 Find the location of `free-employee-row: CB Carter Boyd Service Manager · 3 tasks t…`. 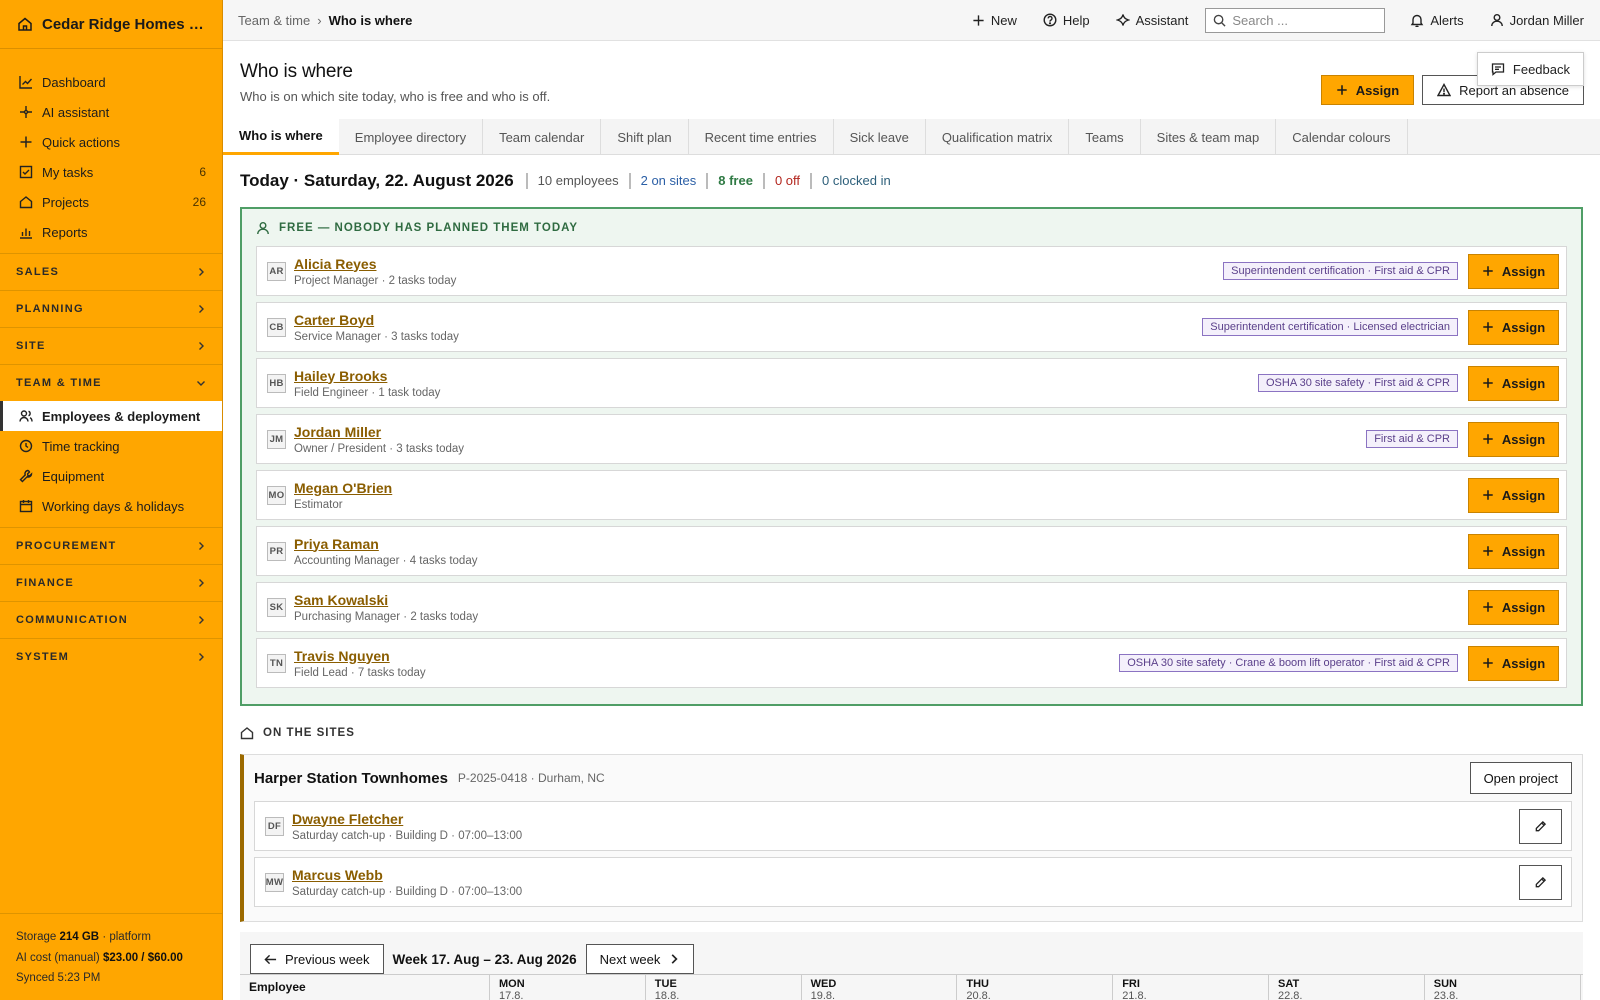

free-employee-row: CB Carter Boyd Service Manager · 3 tasks t… is located at coordinates (911, 327).